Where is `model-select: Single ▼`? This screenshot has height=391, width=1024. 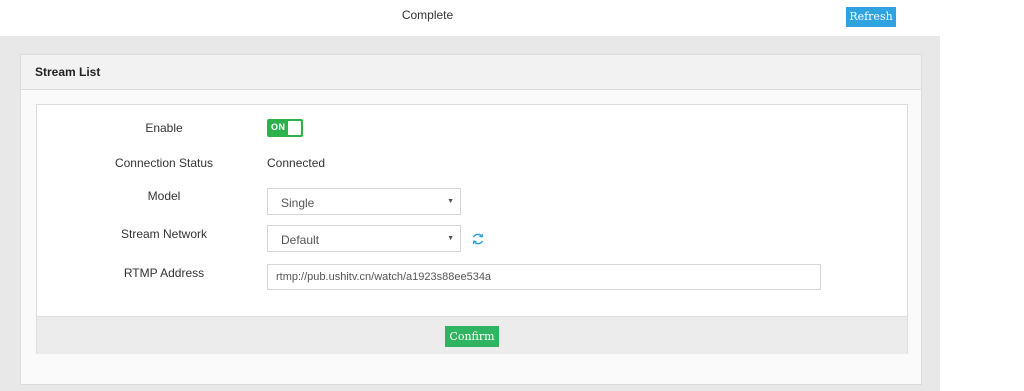
model-select: Single ▼ is located at coordinates (364, 201).